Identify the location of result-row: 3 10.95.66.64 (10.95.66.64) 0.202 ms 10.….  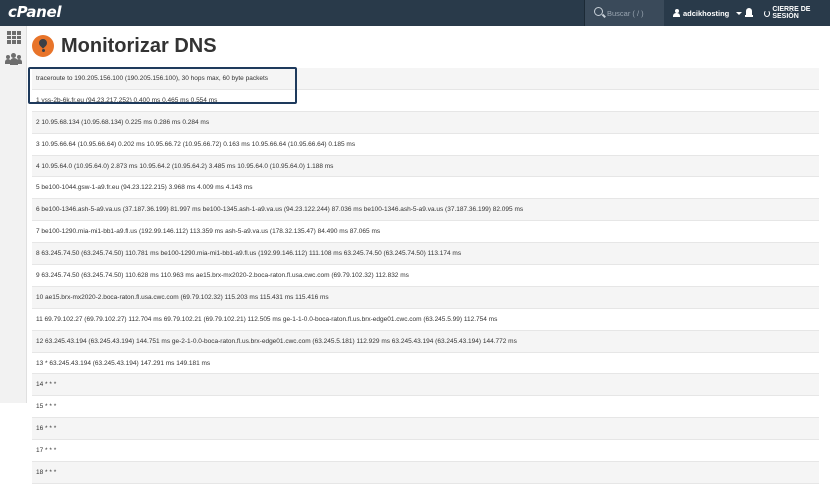
(425, 144).